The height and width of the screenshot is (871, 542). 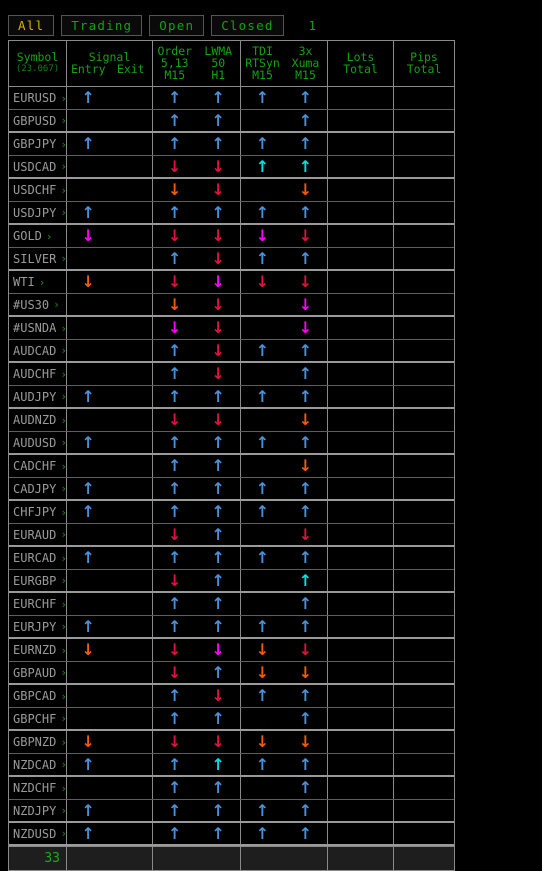 I want to click on symbol-cell: AUDJPY ›, so click(x=38, y=396).